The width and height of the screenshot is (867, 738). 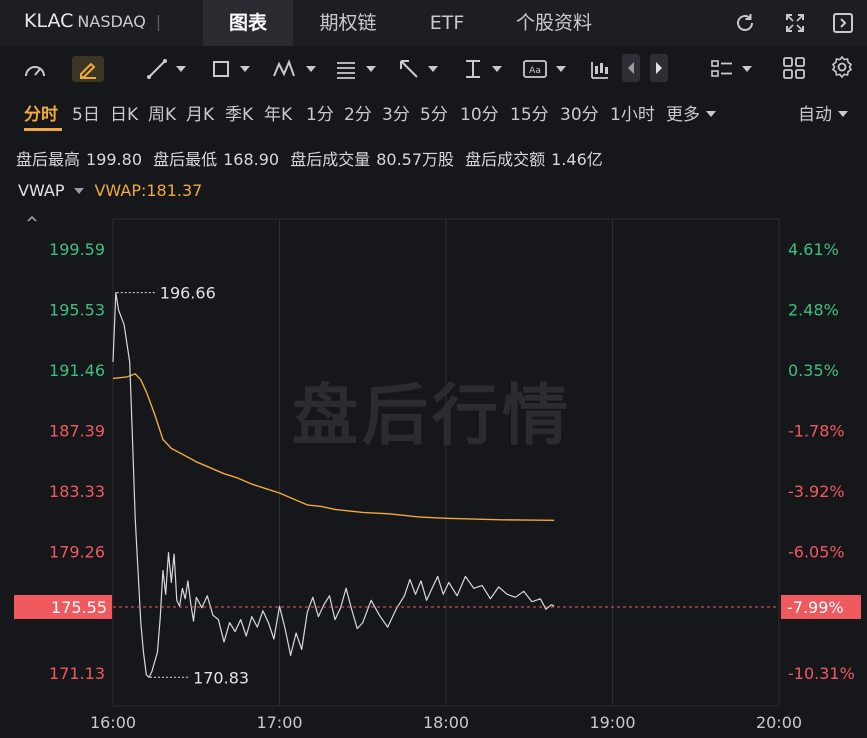 I want to click on y-tick-label-left: 179.26, so click(x=77, y=552).